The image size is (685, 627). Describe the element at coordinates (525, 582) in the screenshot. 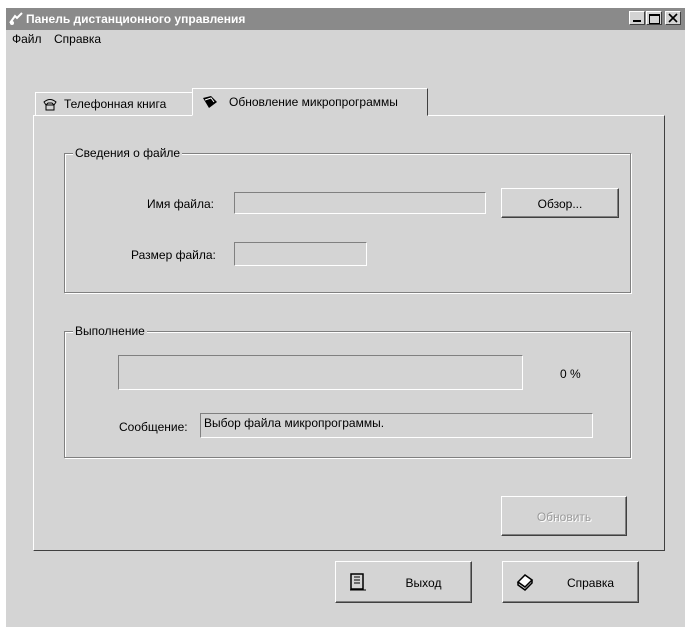

I see `help-book-icon` at that location.